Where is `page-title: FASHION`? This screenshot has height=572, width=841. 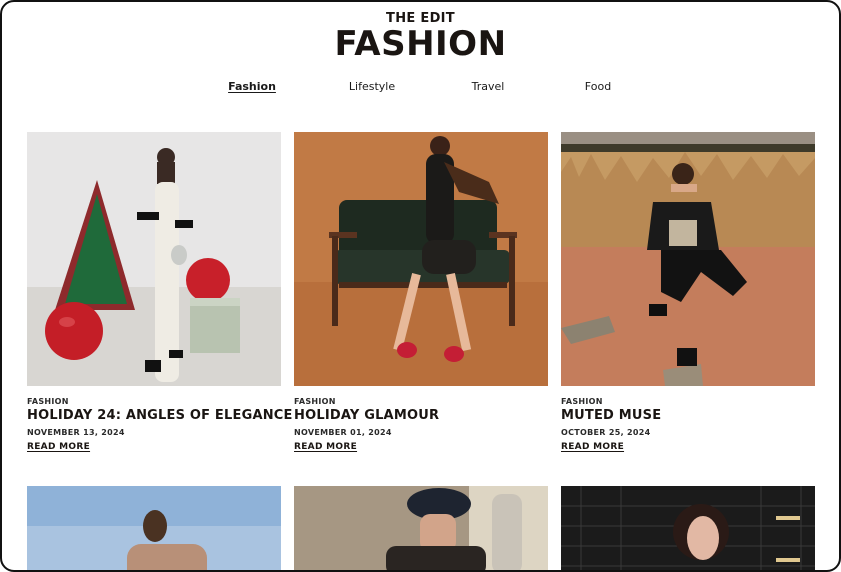 page-title: FASHION is located at coordinates (420, 44).